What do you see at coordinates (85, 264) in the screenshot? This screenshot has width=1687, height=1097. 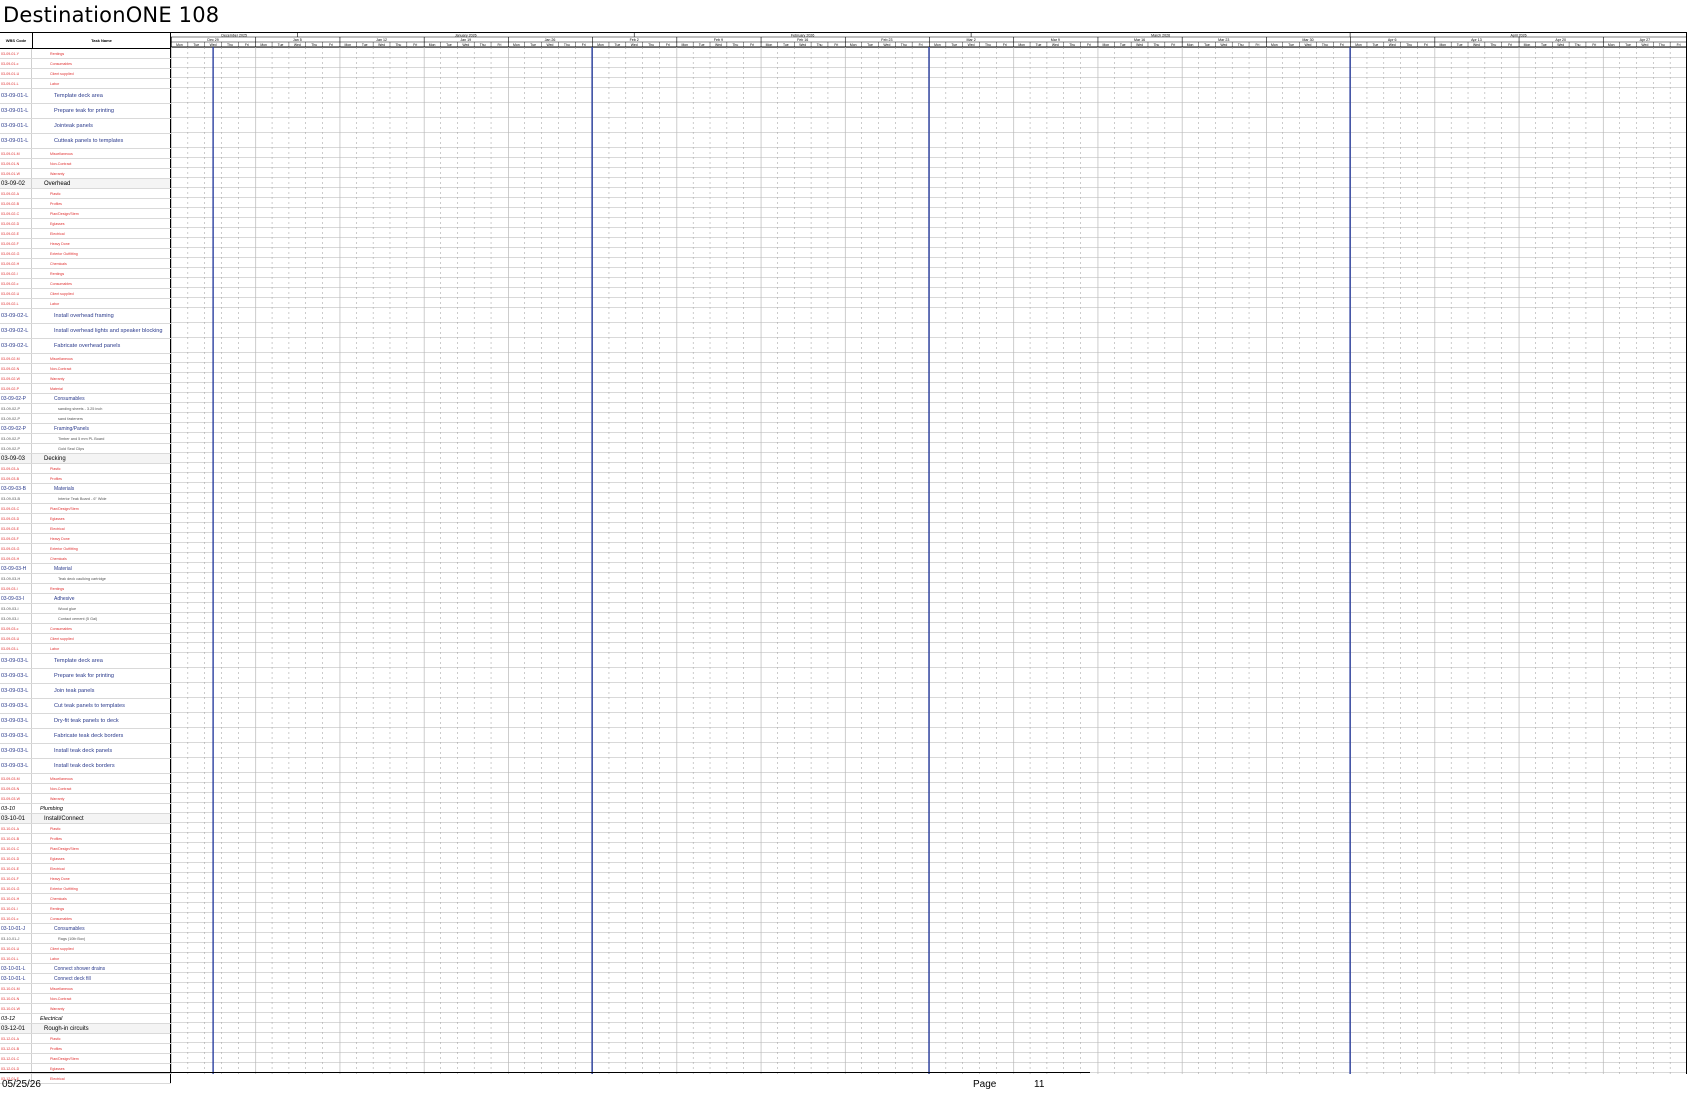 I see `task-row: 03-09-02-H Chemicals` at bounding box center [85, 264].